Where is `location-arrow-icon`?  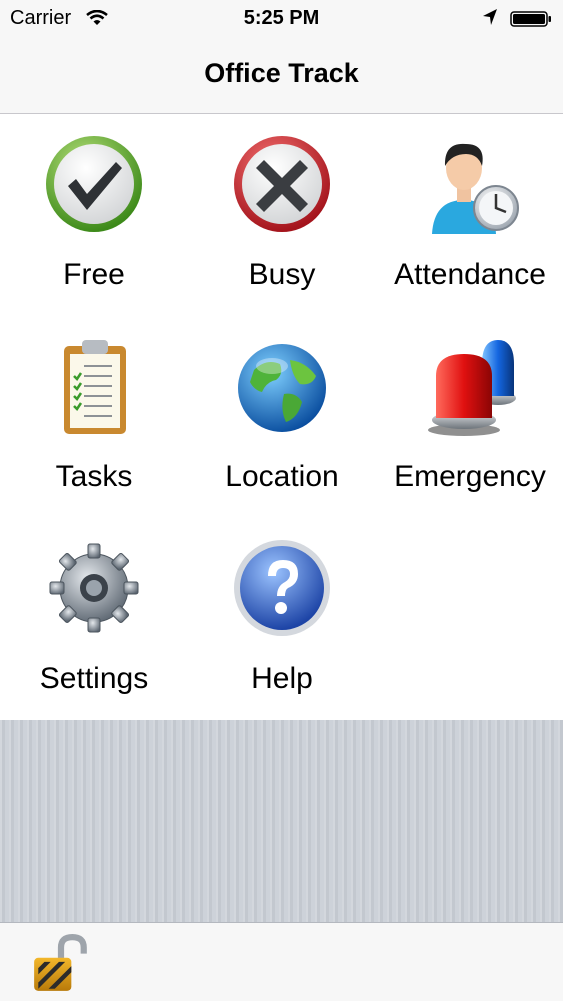
location-arrow-icon is located at coordinates (490, 20).